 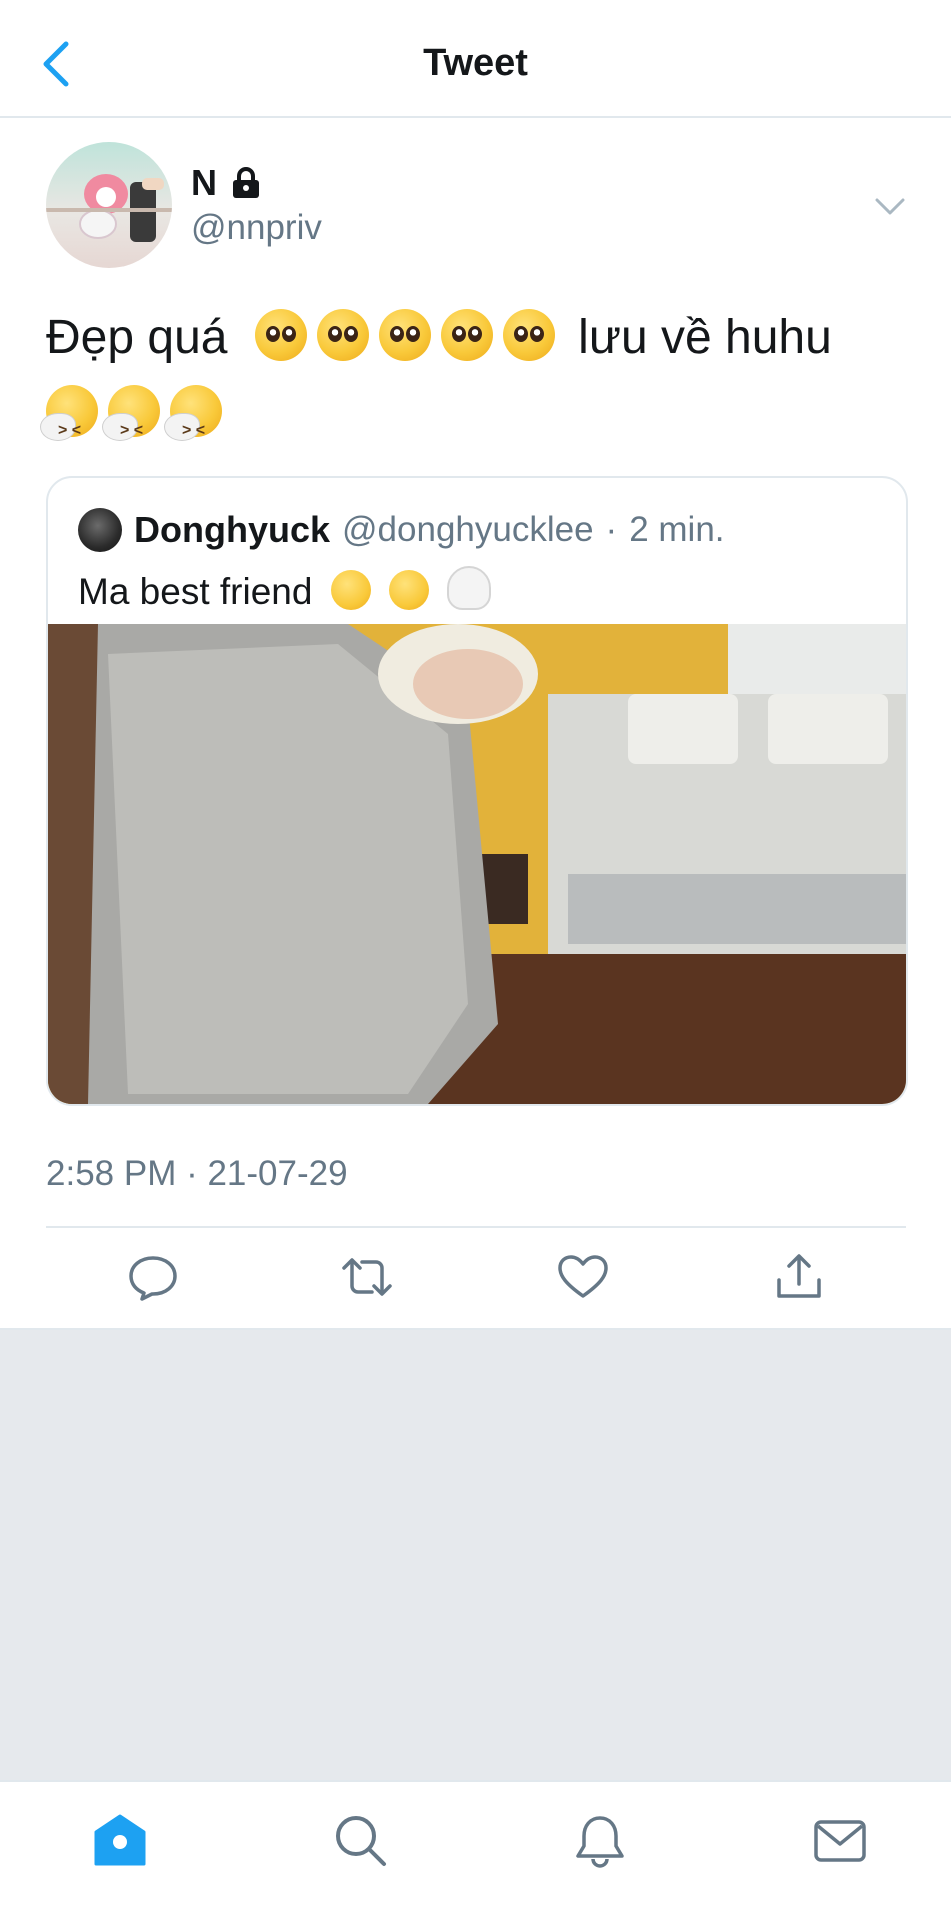 What do you see at coordinates (109, 208) in the screenshot?
I see `avatar-illustration` at bounding box center [109, 208].